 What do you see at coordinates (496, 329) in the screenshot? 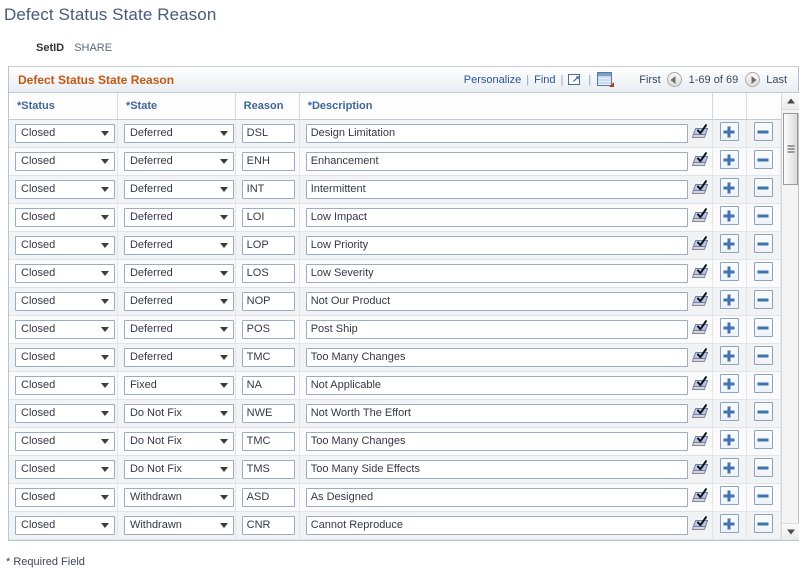
I see `description-input: Post Ship` at bounding box center [496, 329].